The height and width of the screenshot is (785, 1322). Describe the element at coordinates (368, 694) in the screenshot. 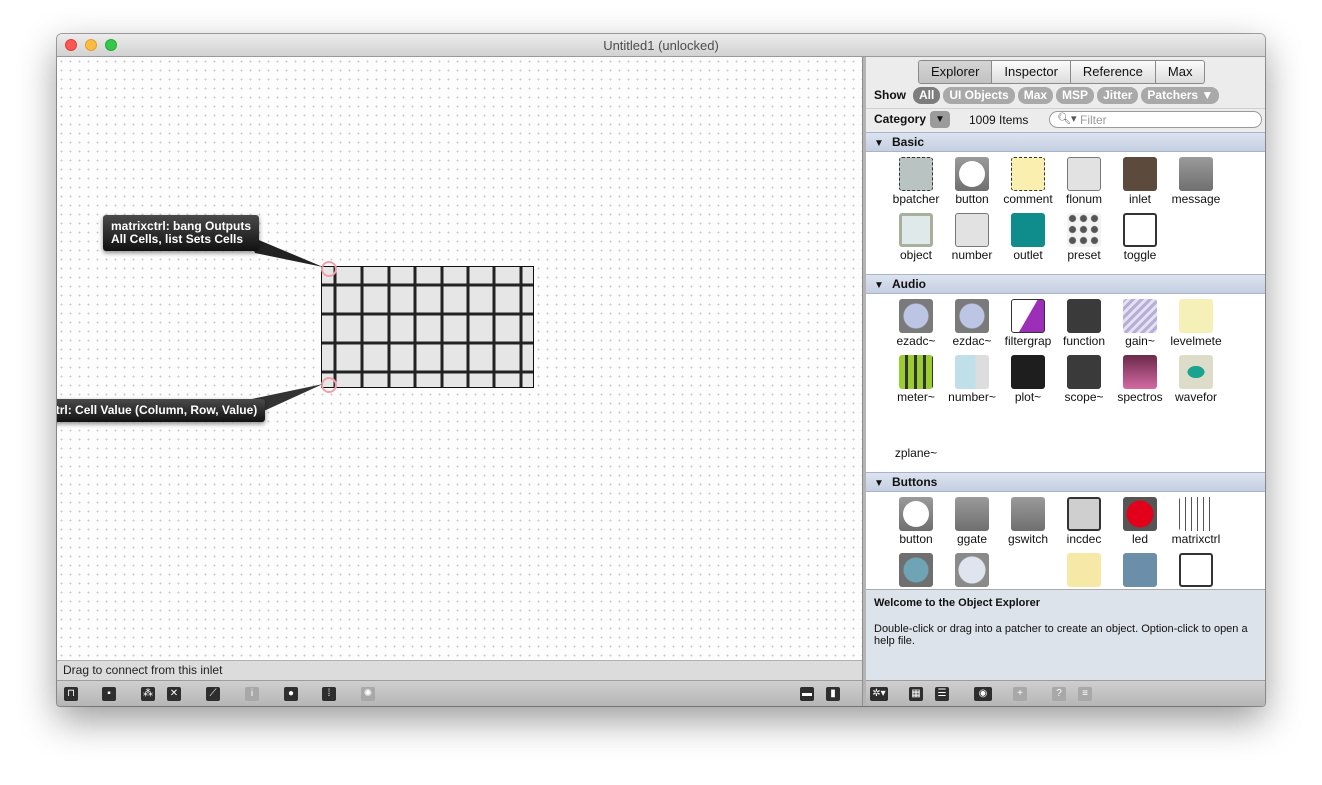

I see `paint-icon: ✺` at that location.